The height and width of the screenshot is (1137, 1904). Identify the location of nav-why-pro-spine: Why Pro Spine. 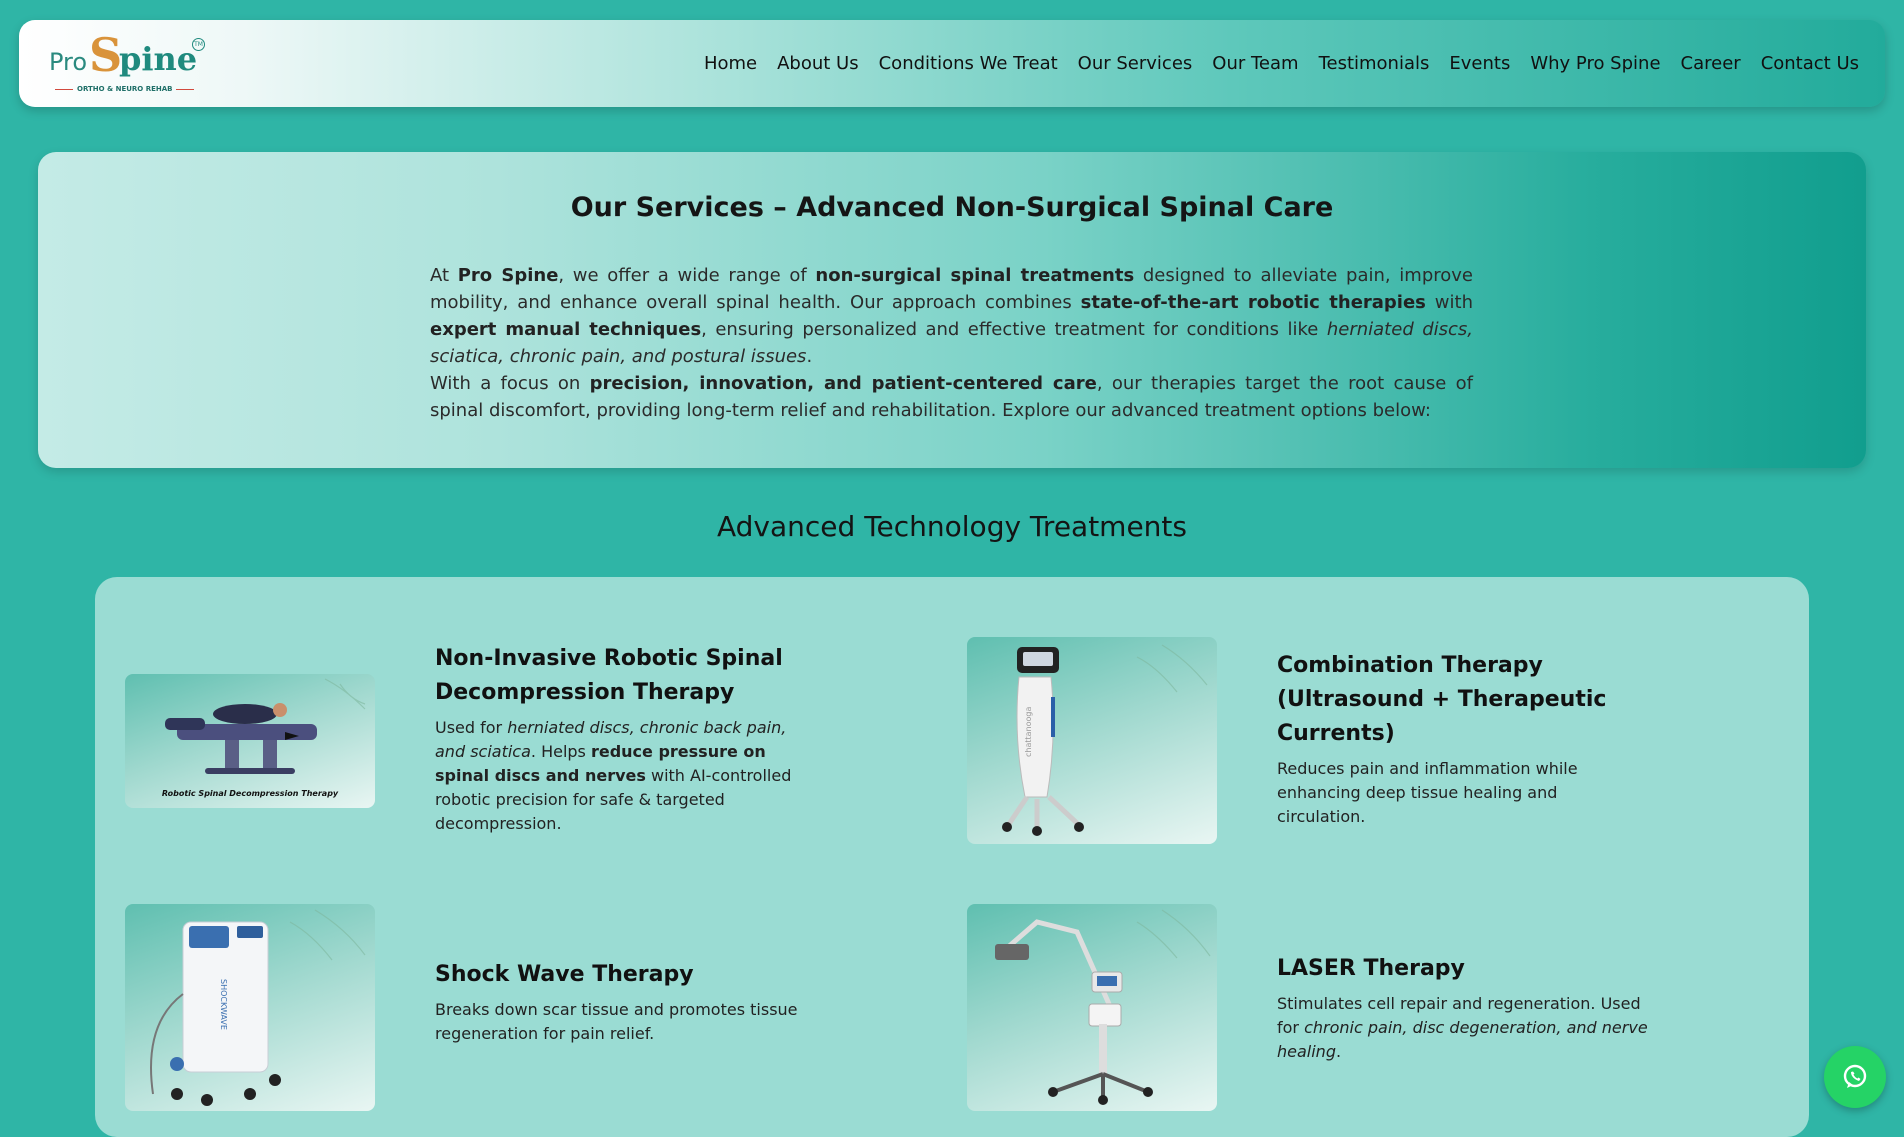
(1595, 63).